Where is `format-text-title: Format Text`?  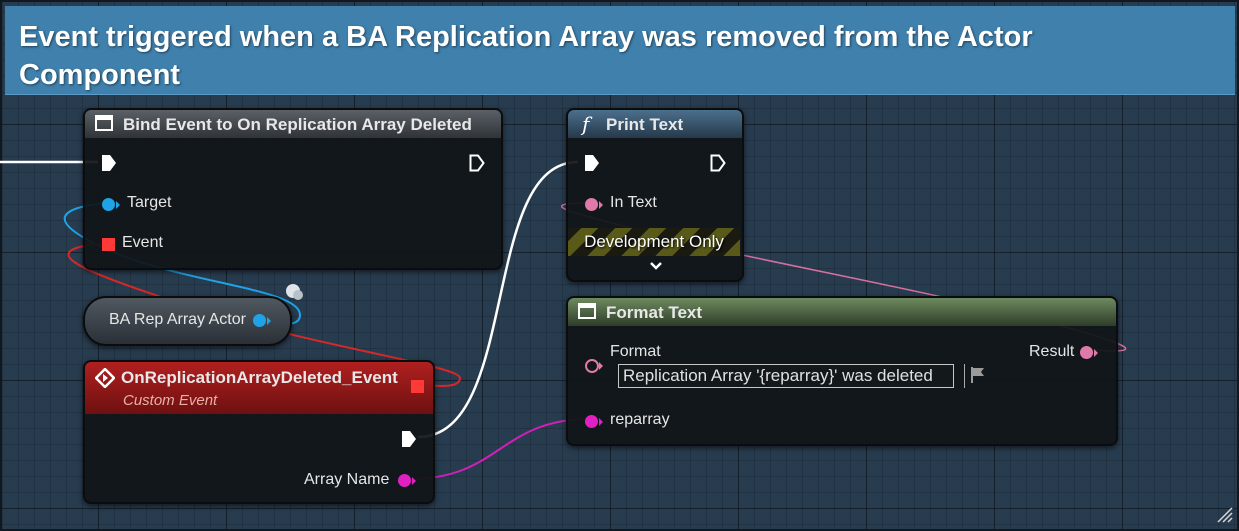
format-text-title: Format Text is located at coordinates (654, 312).